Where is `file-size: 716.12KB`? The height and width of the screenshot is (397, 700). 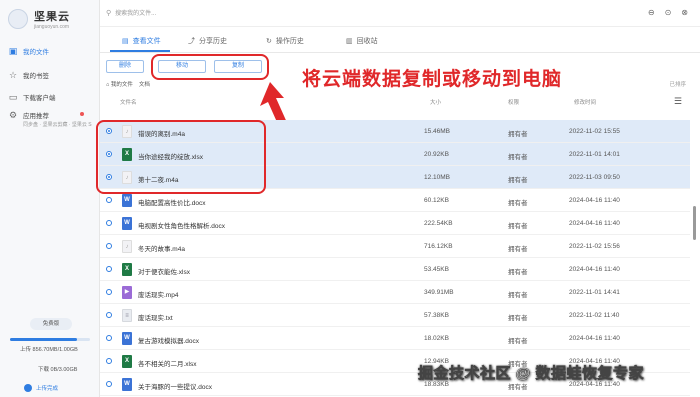 file-size: 716.12KB is located at coordinates (438, 246).